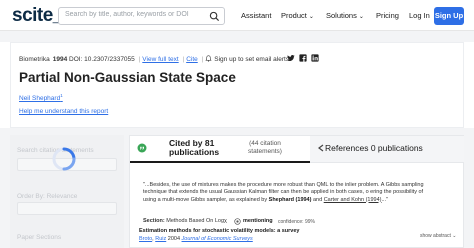 Image resolution: width=474 pixels, height=248 pixels. What do you see at coordinates (290, 200) in the screenshot?
I see `quote-highlight: Shephard (1994)` at bounding box center [290, 200].